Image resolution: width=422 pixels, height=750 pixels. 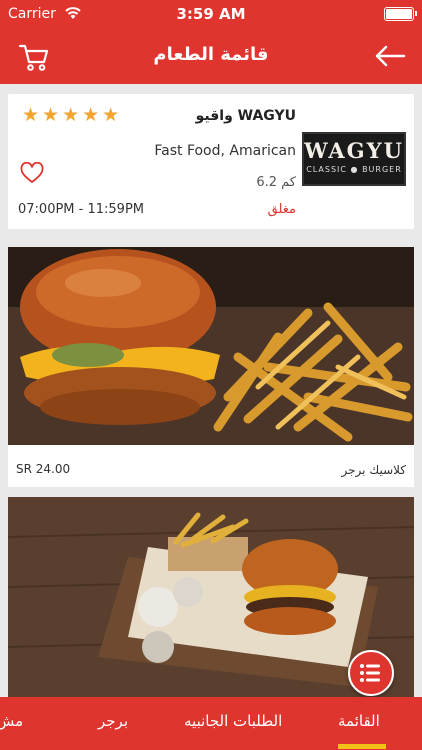 I want to click on favorite-heart-icon, so click(x=32, y=173).